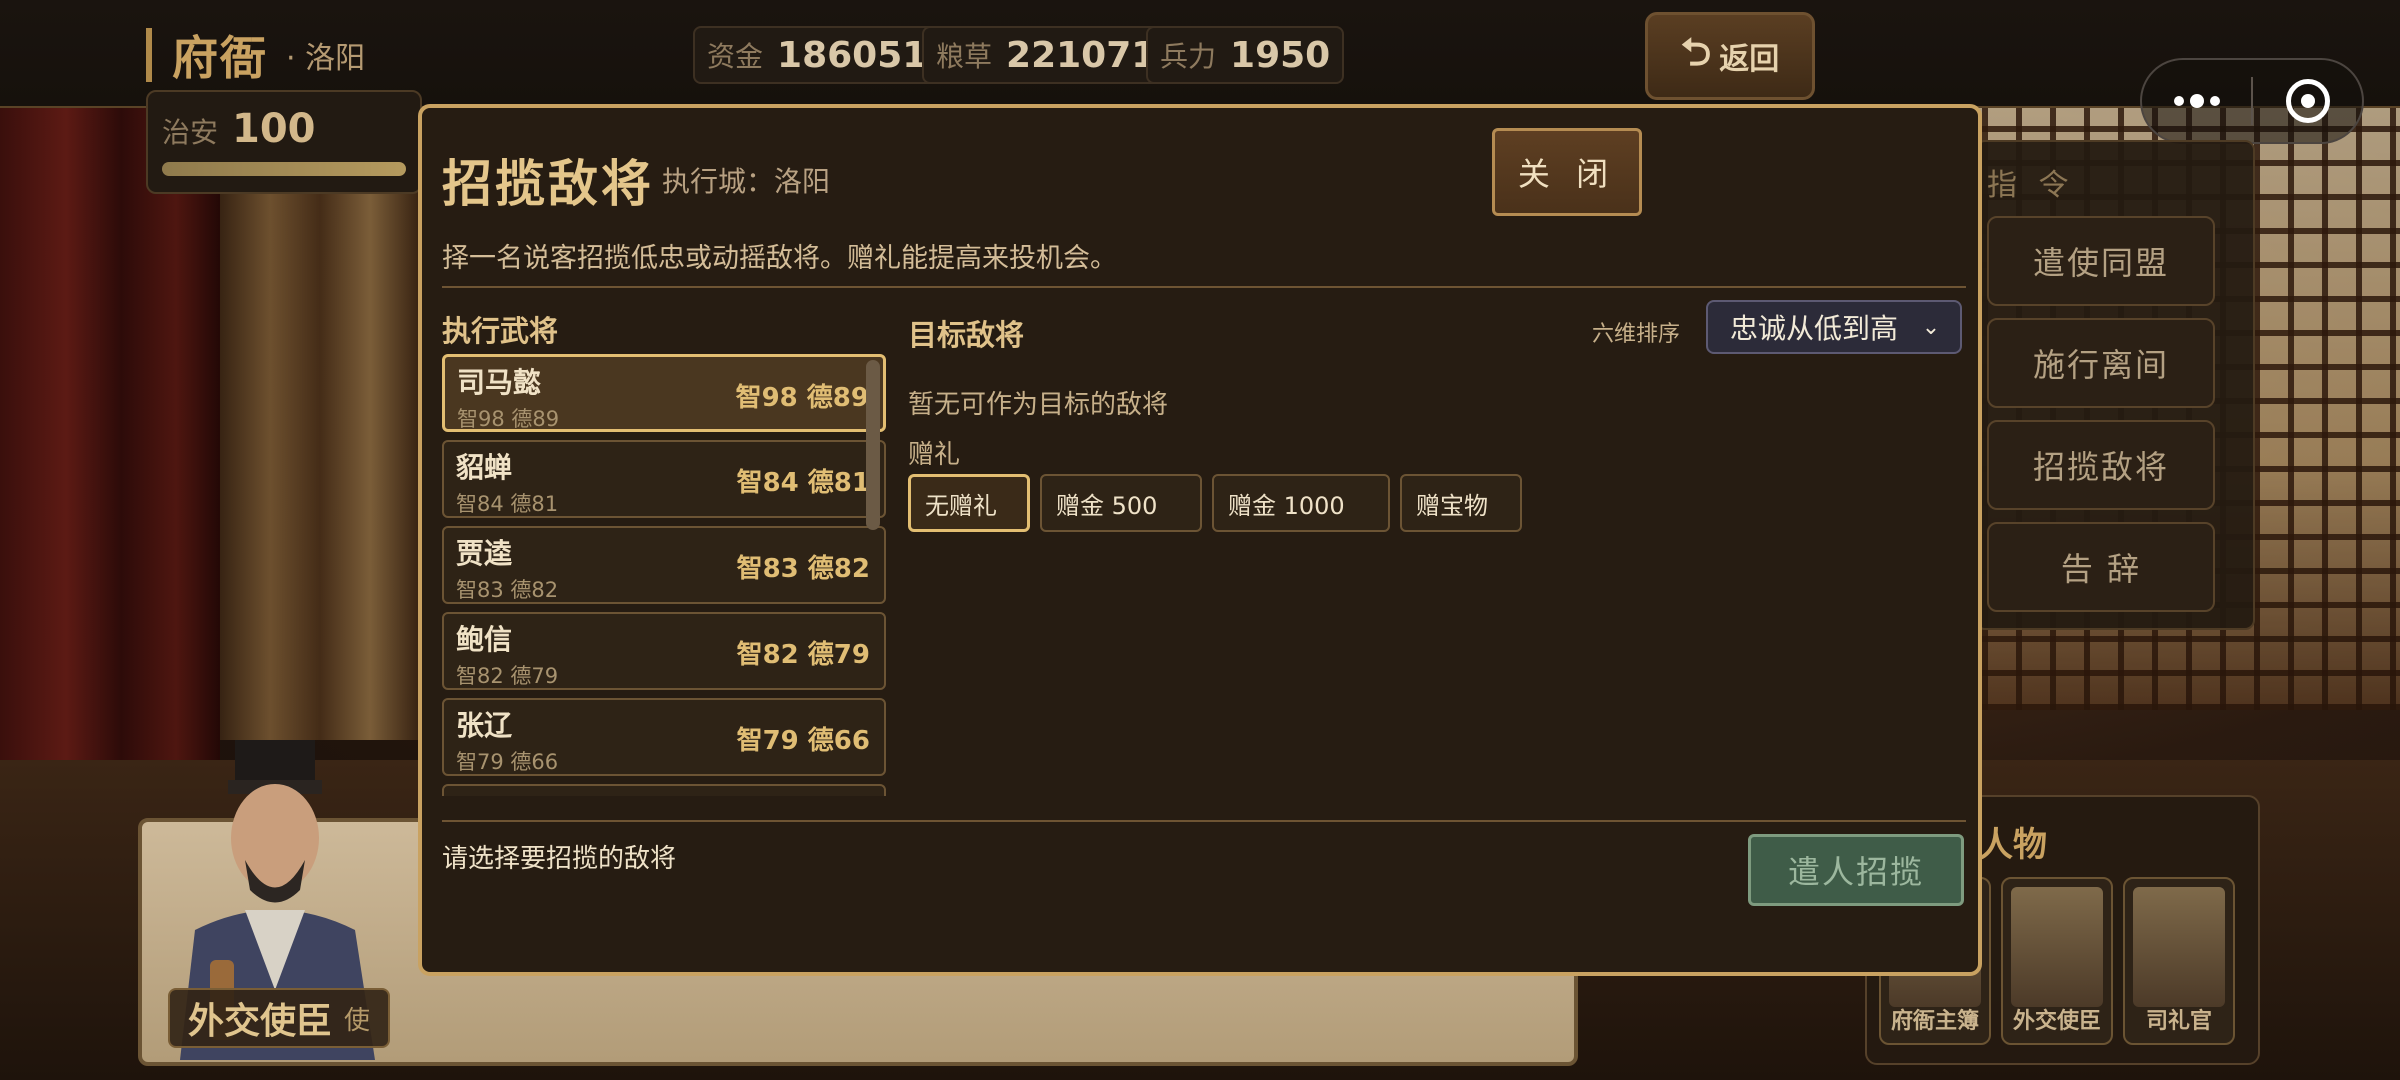 Image resolution: width=2400 pixels, height=1080 pixels. Describe the element at coordinates (1121, 503) in the screenshot. I see `gift-option-gold-500: 赠金 500` at that location.